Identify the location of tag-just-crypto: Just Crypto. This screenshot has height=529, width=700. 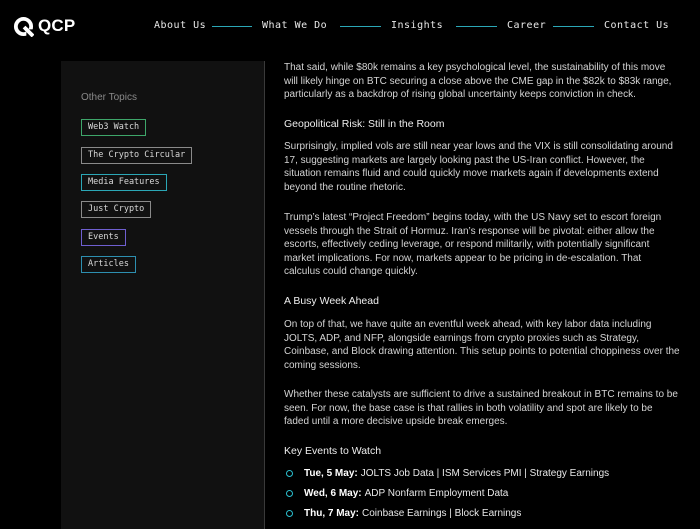
(116, 209).